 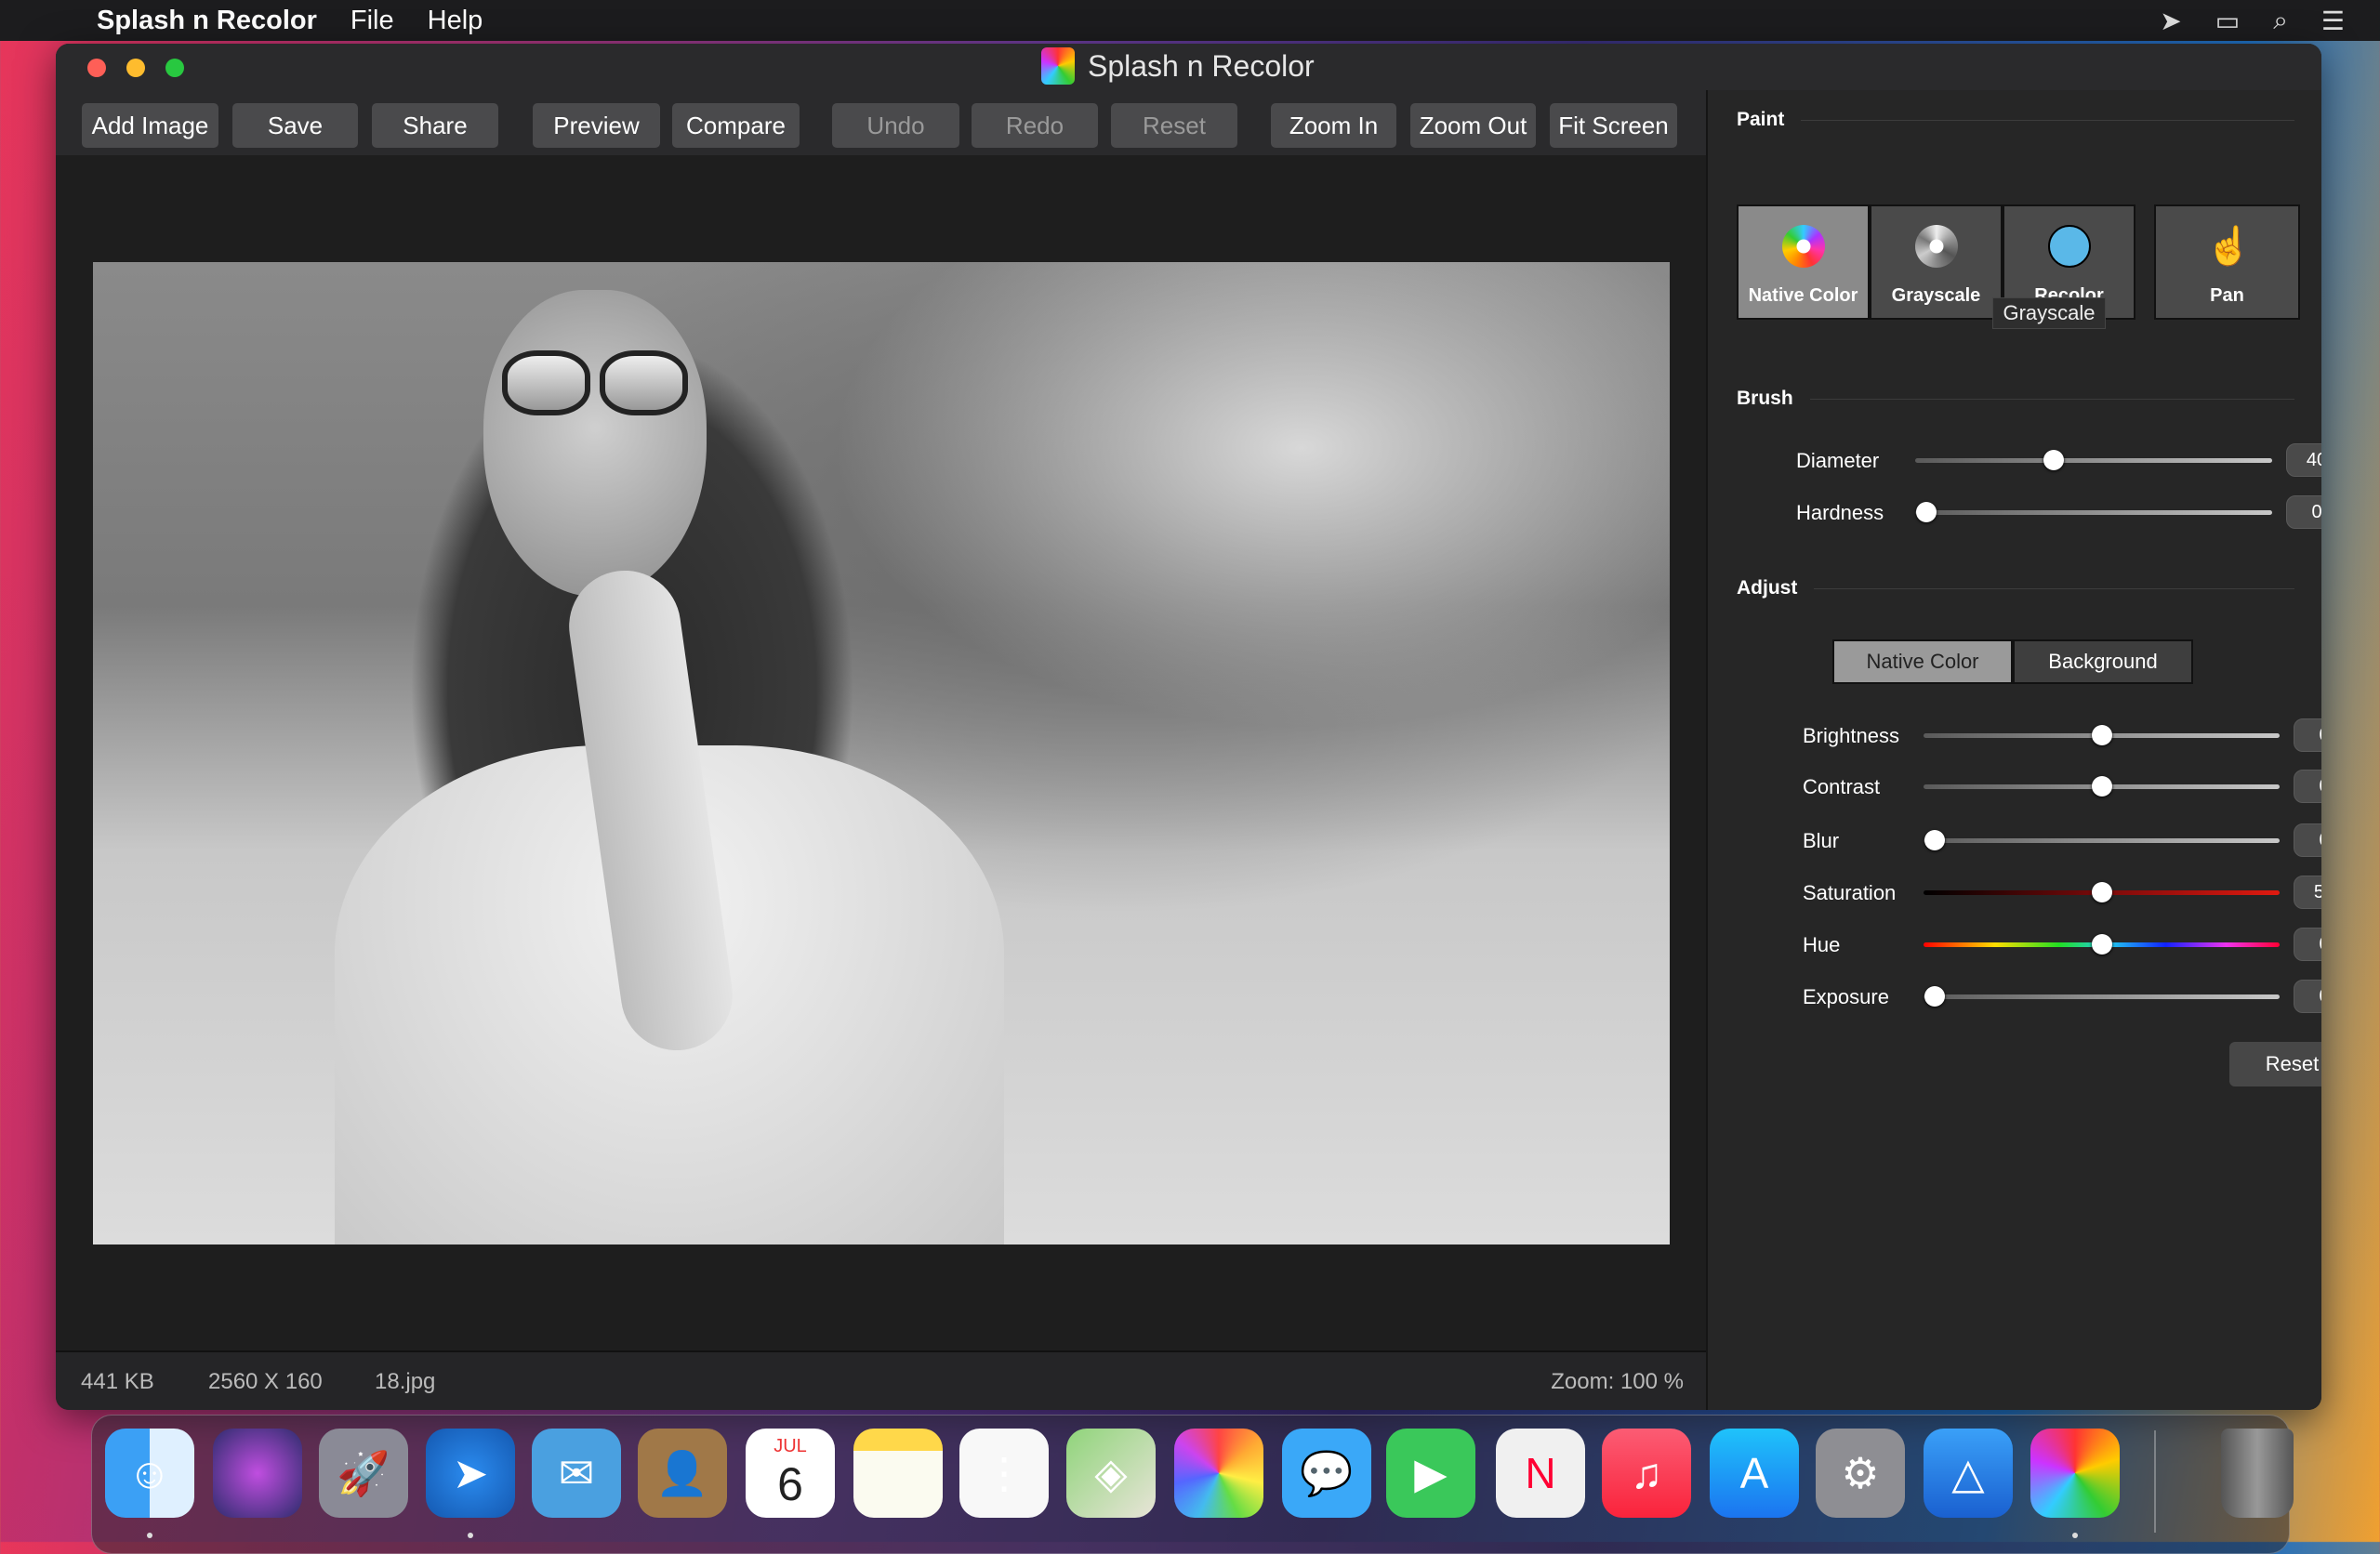 I want to click on menu-file: File, so click(x=372, y=21).